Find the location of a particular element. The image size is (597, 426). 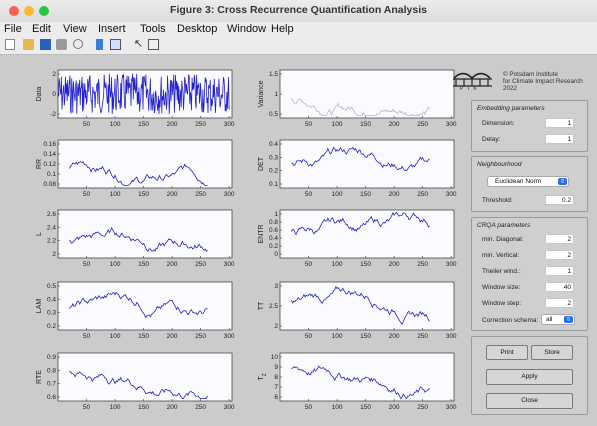

plot-variance: 50 100 150 200 250 300 1.5 1 0.5 Variance is located at coordinates (357, 98).